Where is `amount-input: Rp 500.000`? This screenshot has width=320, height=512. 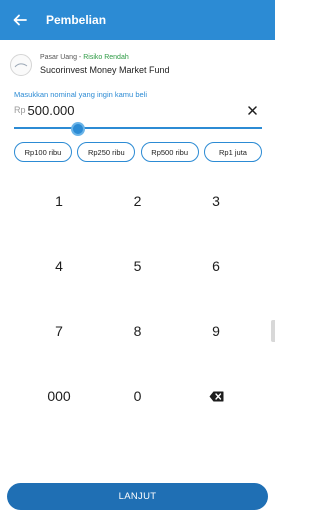 amount-input: Rp 500.000 is located at coordinates (139, 110).